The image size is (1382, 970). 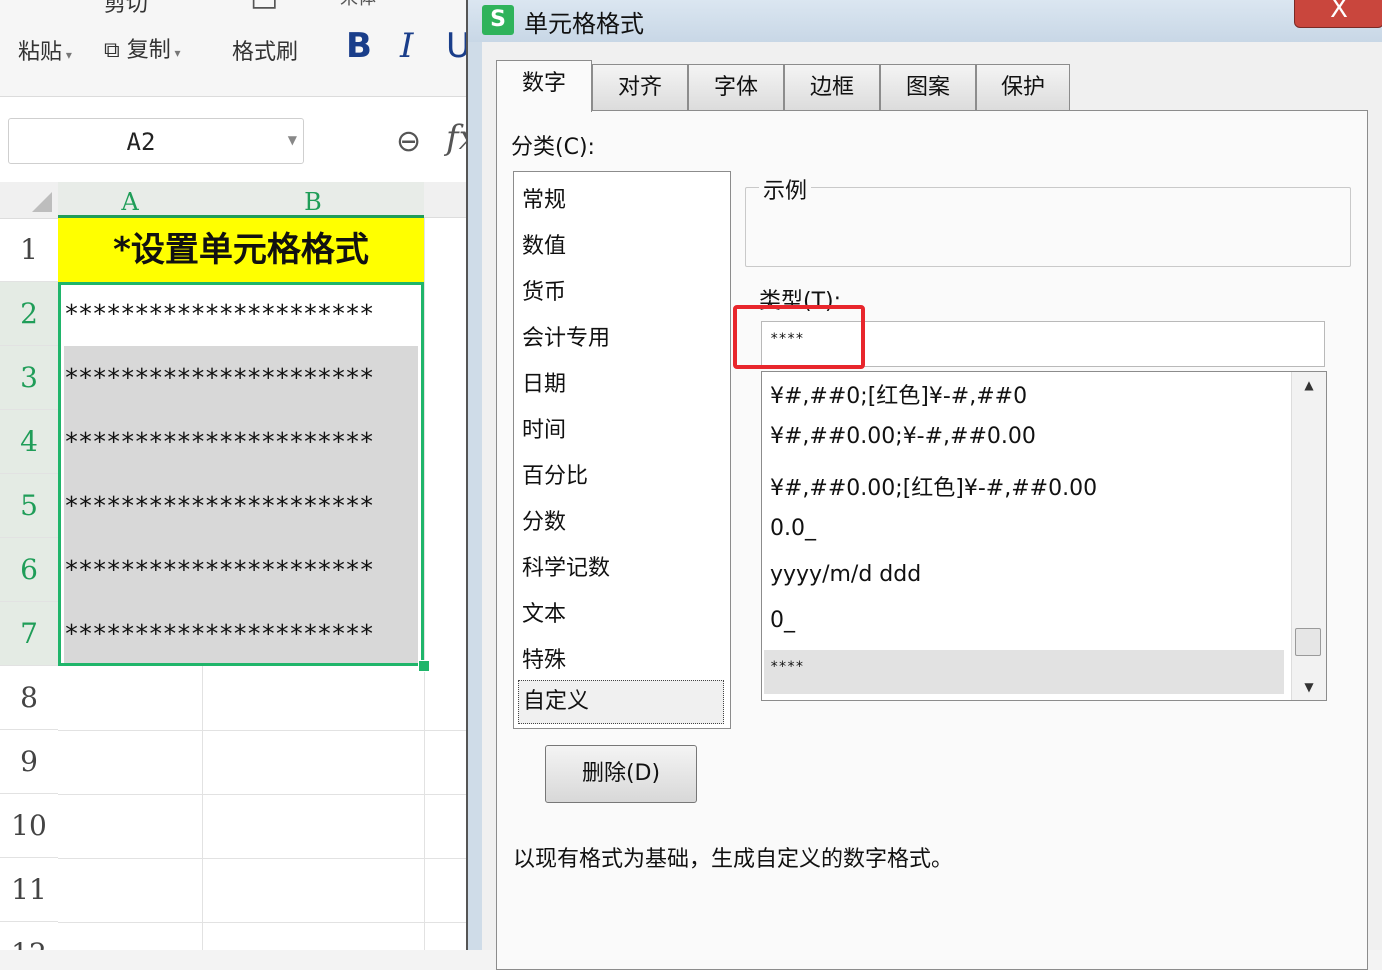 I want to click on format-item: 0_, so click(x=782, y=620).